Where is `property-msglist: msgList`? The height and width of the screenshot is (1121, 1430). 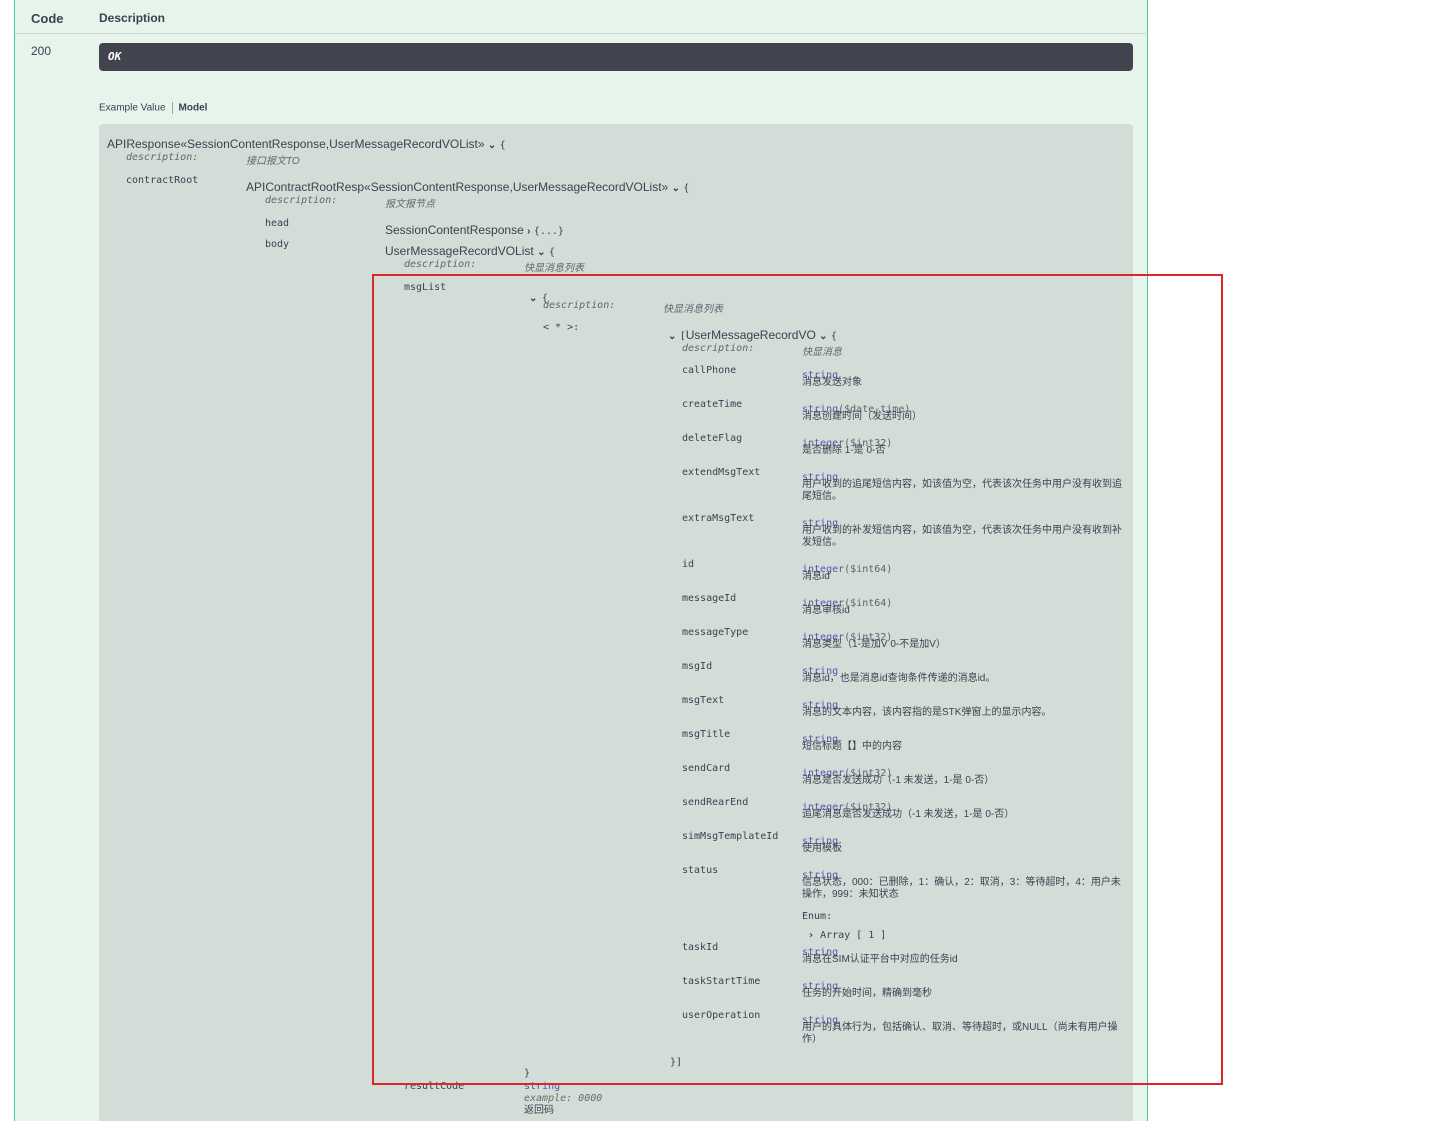
property-msglist: msgList is located at coordinates (425, 287).